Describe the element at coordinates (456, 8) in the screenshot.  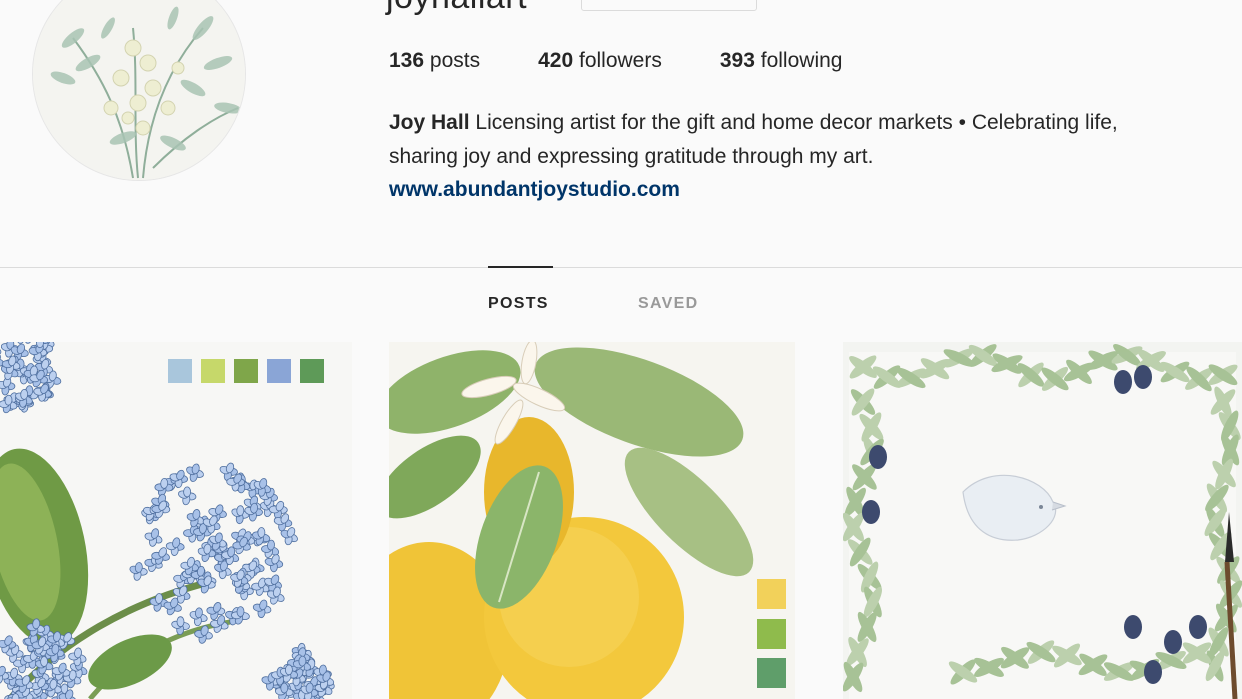
I see `profile-username: joyhallart` at that location.